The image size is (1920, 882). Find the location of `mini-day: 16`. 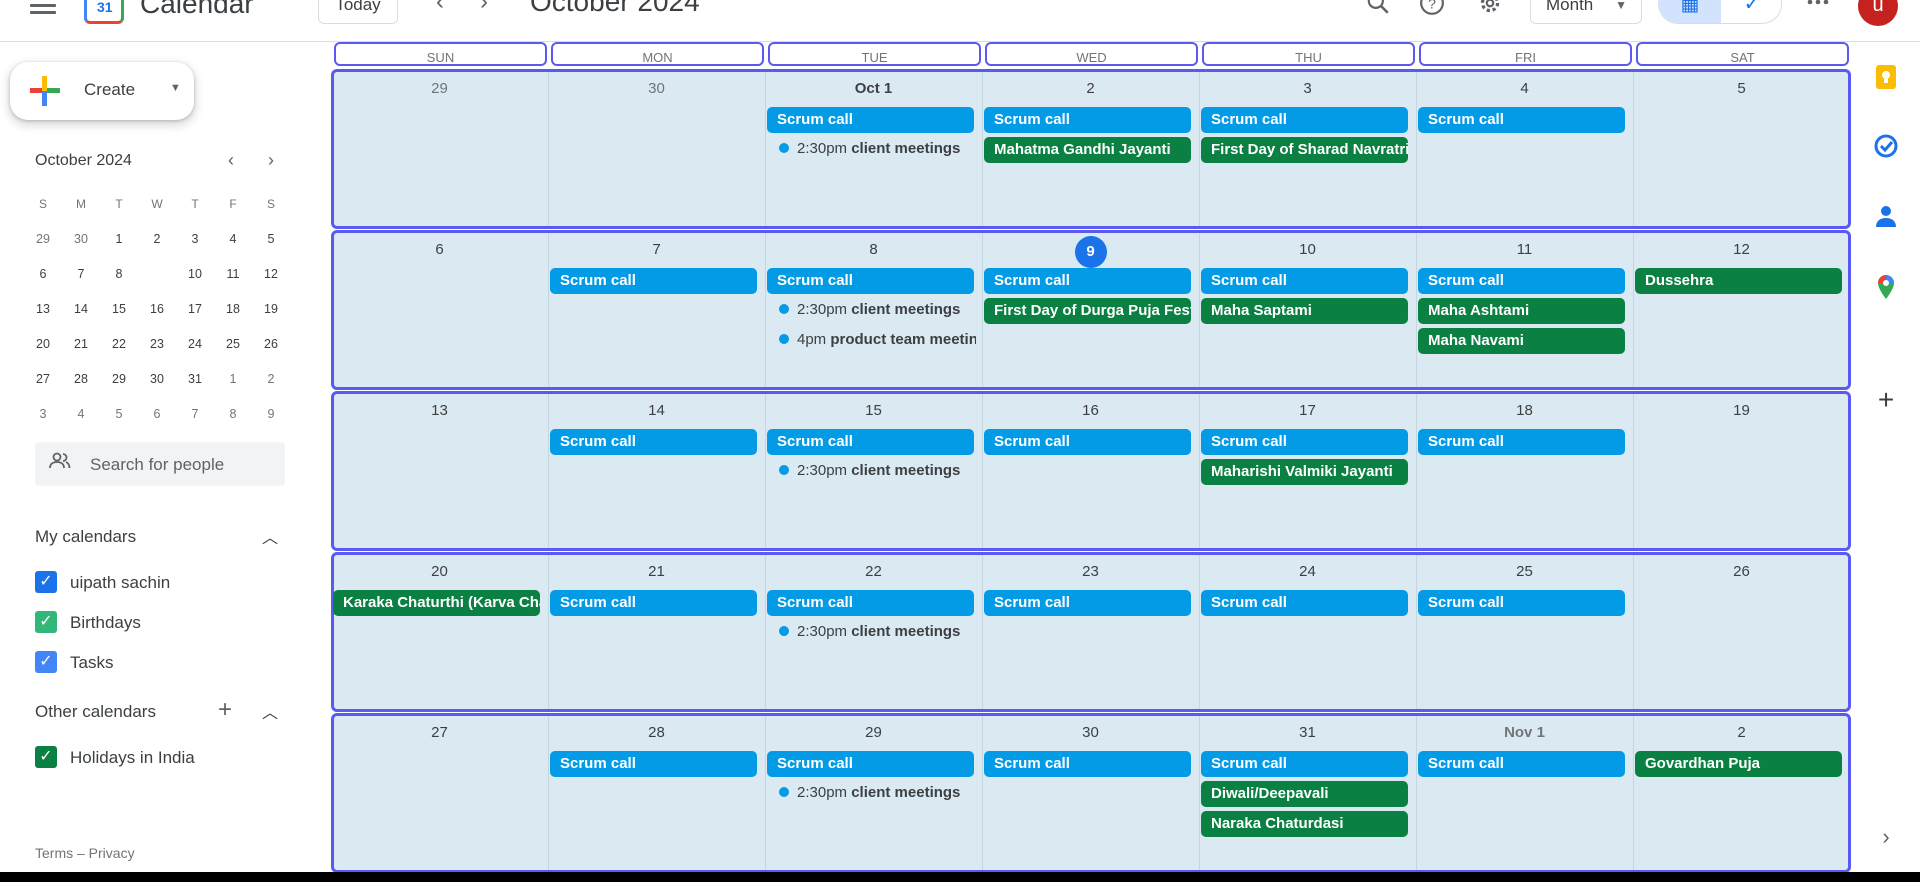

mini-day: 16 is located at coordinates (157, 309).